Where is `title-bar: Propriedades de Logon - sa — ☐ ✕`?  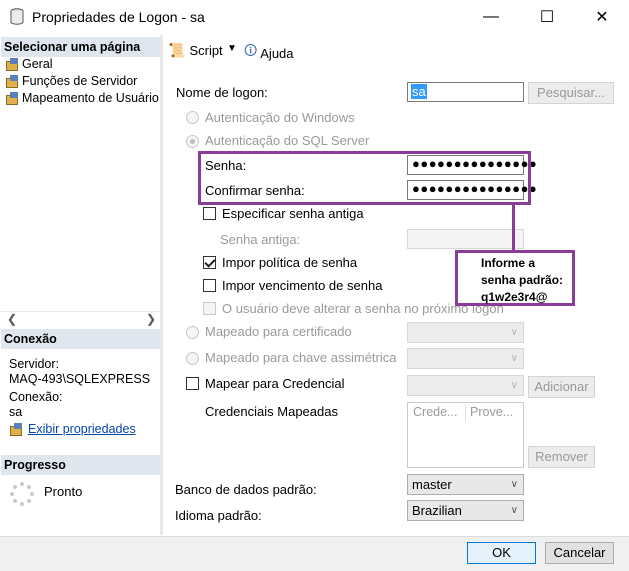
title-bar: Propriedades de Logon - sa — ☐ ✕ is located at coordinates (314, 17).